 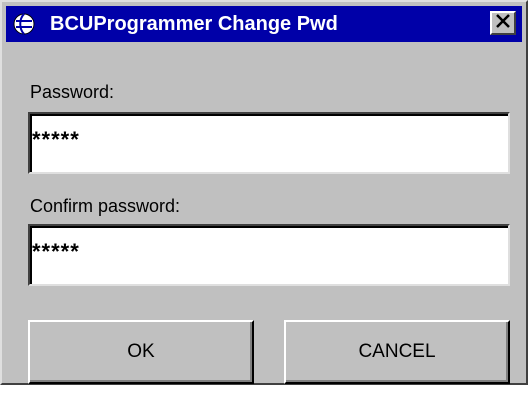 I want to click on close-button, so click(x=503, y=23).